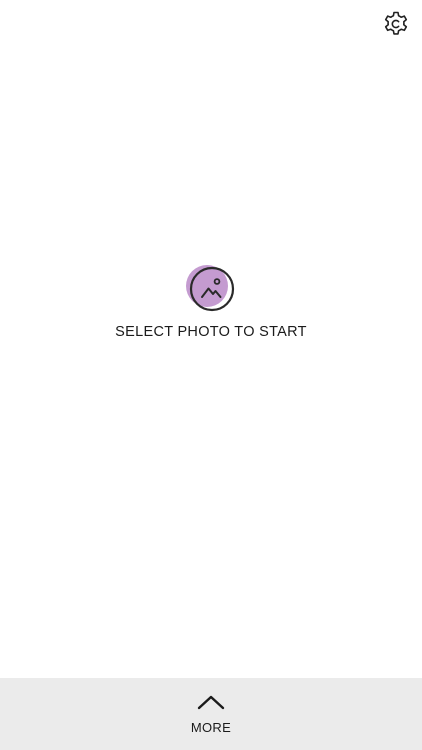 This screenshot has height=750, width=422. I want to click on more-label: MORE, so click(211, 727).